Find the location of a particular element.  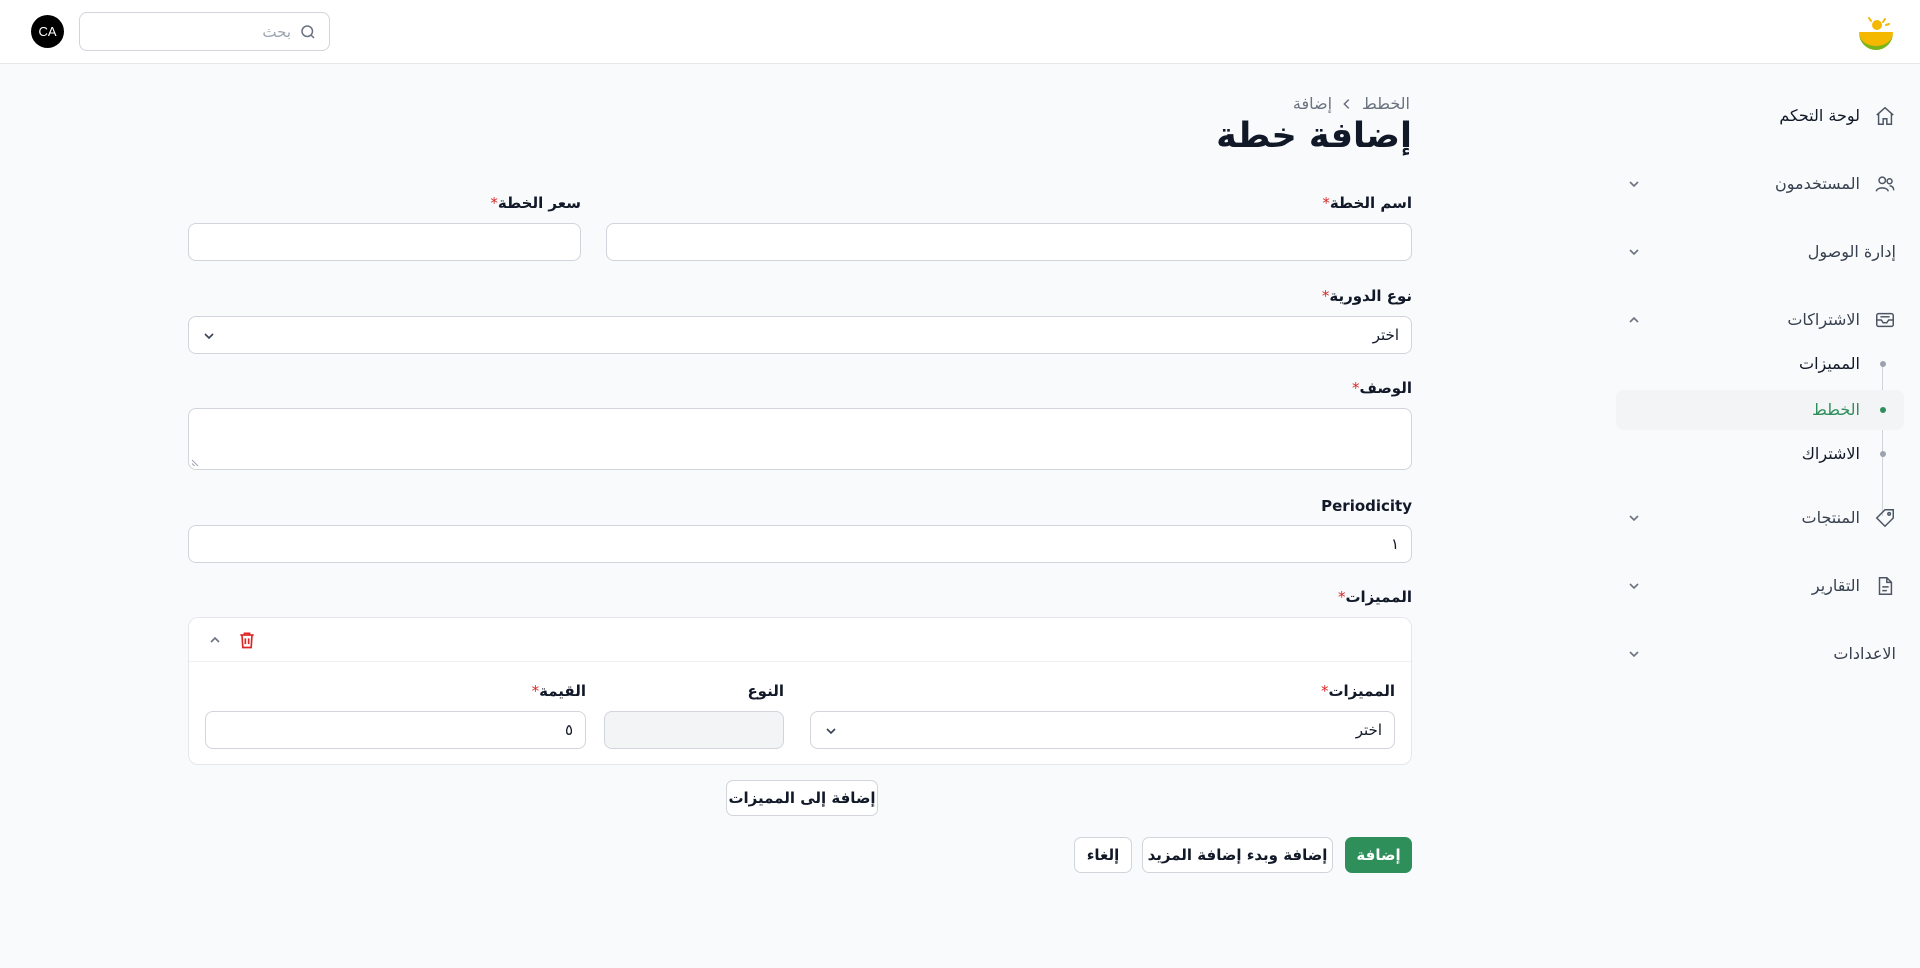

document-icon is located at coordinates (1885, 586).